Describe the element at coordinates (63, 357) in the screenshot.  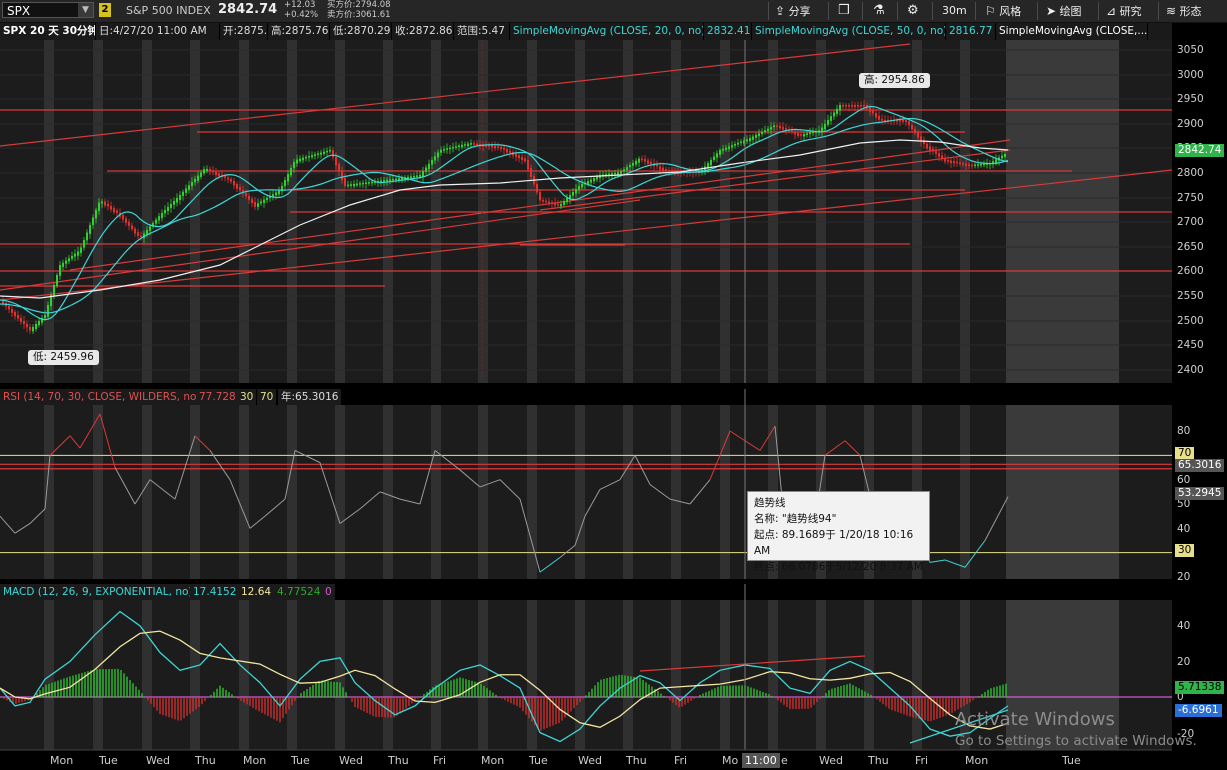
I see `low-callout: 低: 2459.96` at that location.